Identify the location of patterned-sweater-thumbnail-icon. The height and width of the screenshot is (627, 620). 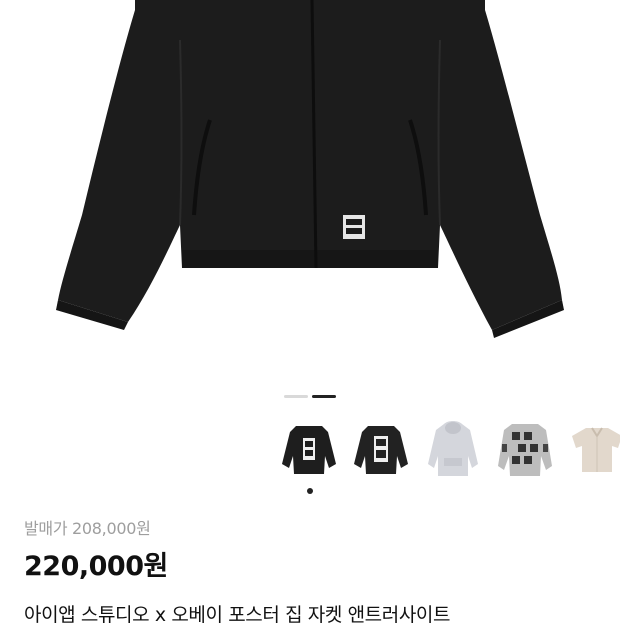
(525, 450).